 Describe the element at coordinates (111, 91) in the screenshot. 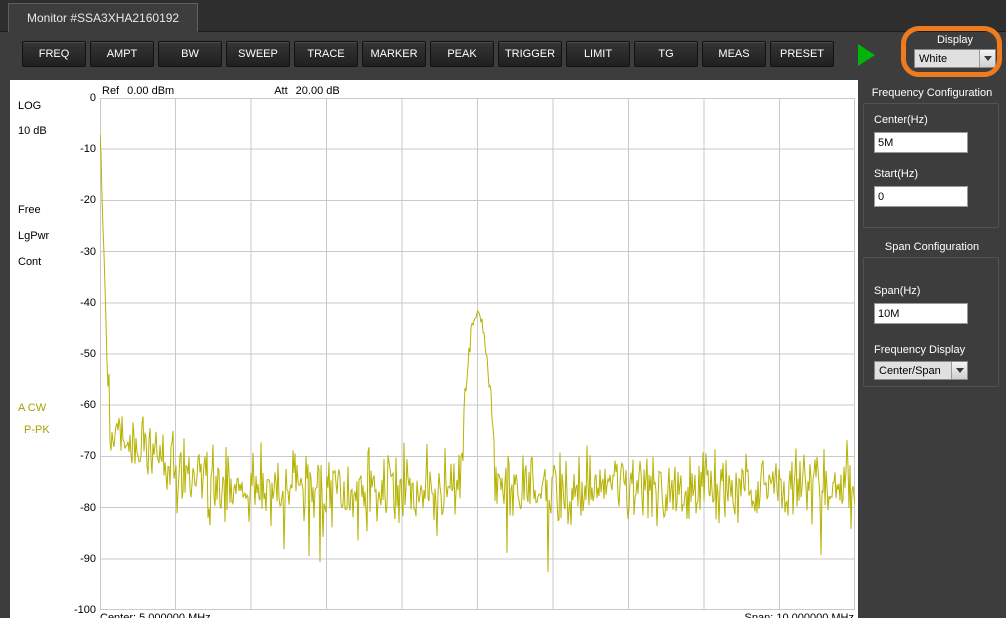

I see `ref-label: Ref` at that location.